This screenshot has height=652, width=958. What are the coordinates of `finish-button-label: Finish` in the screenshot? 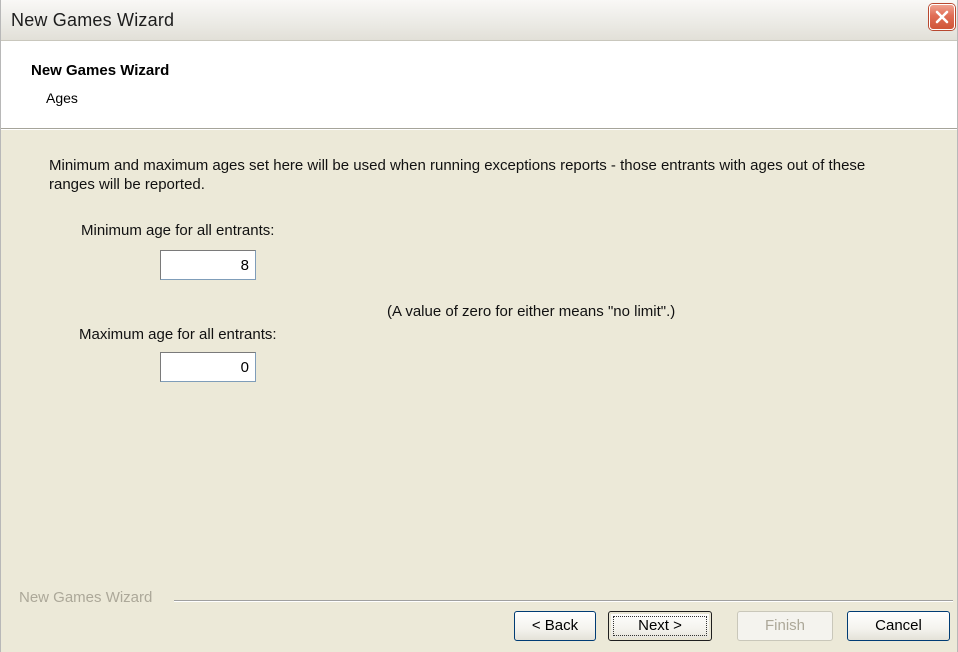 It's located at (784, 625).